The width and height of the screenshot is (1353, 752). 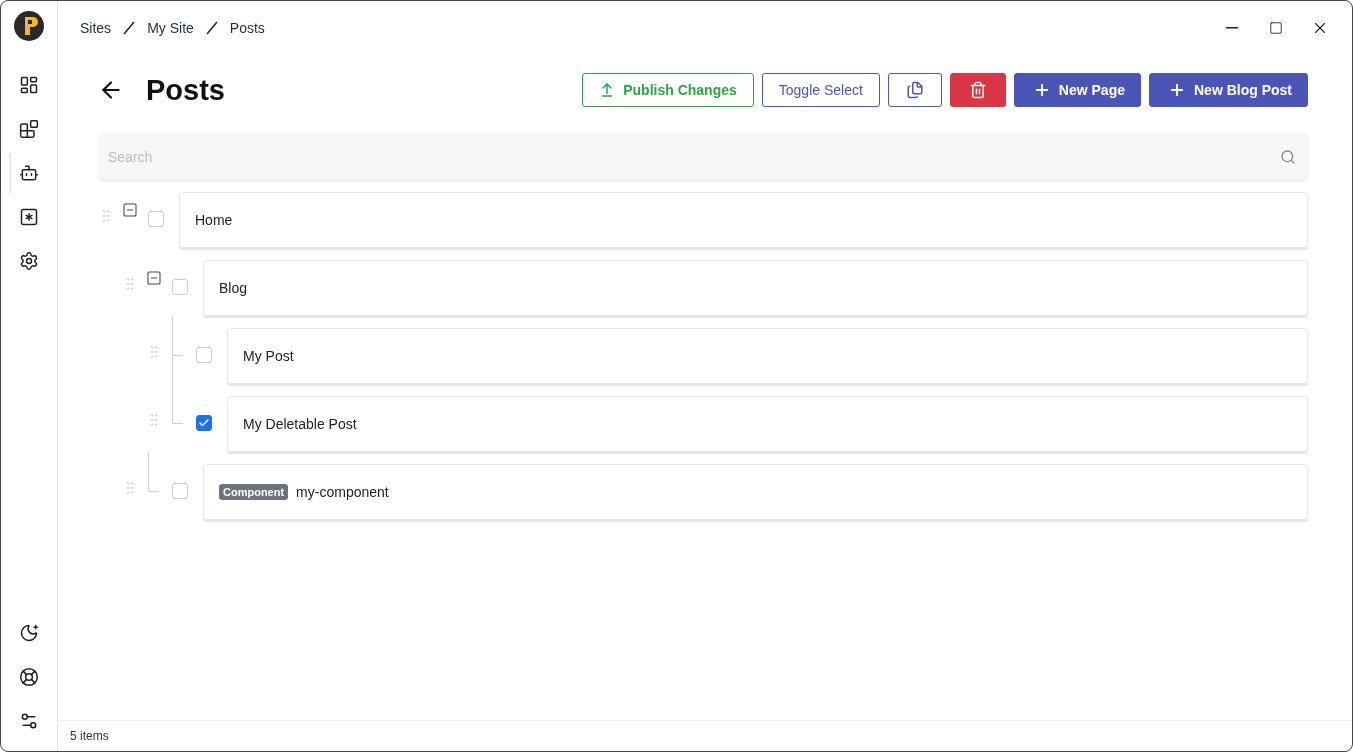 I want to click on checkmark-icon, so click(x=204, y=423).